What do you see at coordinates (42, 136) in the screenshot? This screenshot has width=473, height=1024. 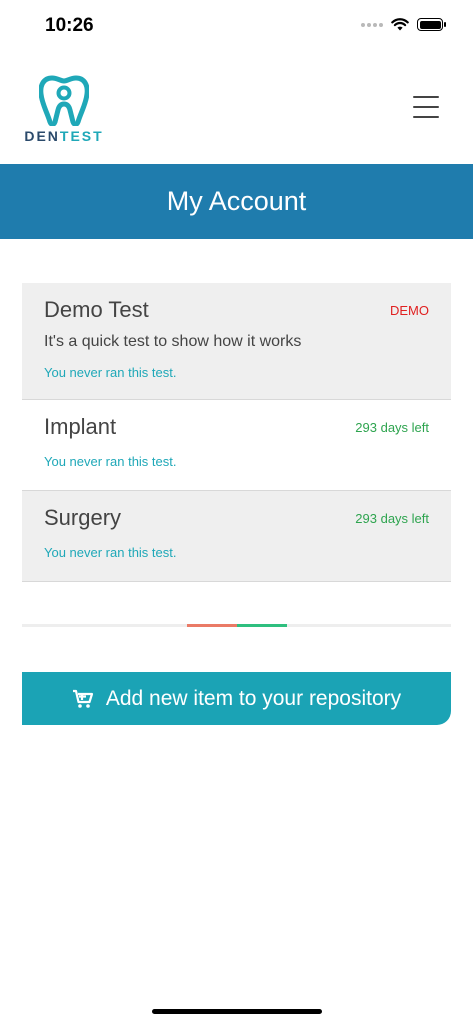 I see `logo-text-den: DEN` at bounding box center [42, 136].